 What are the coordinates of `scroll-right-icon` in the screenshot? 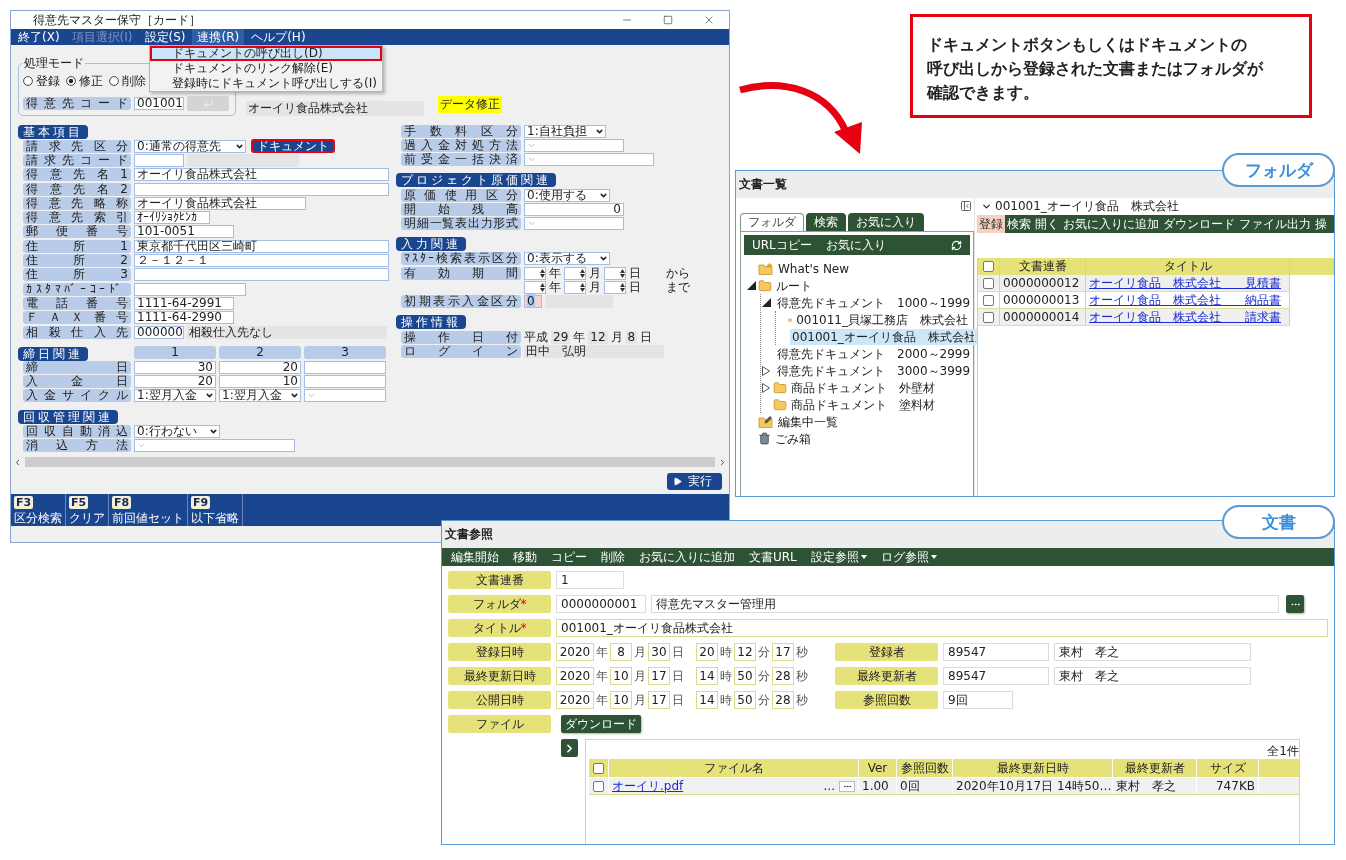 It's located at (722, 462).